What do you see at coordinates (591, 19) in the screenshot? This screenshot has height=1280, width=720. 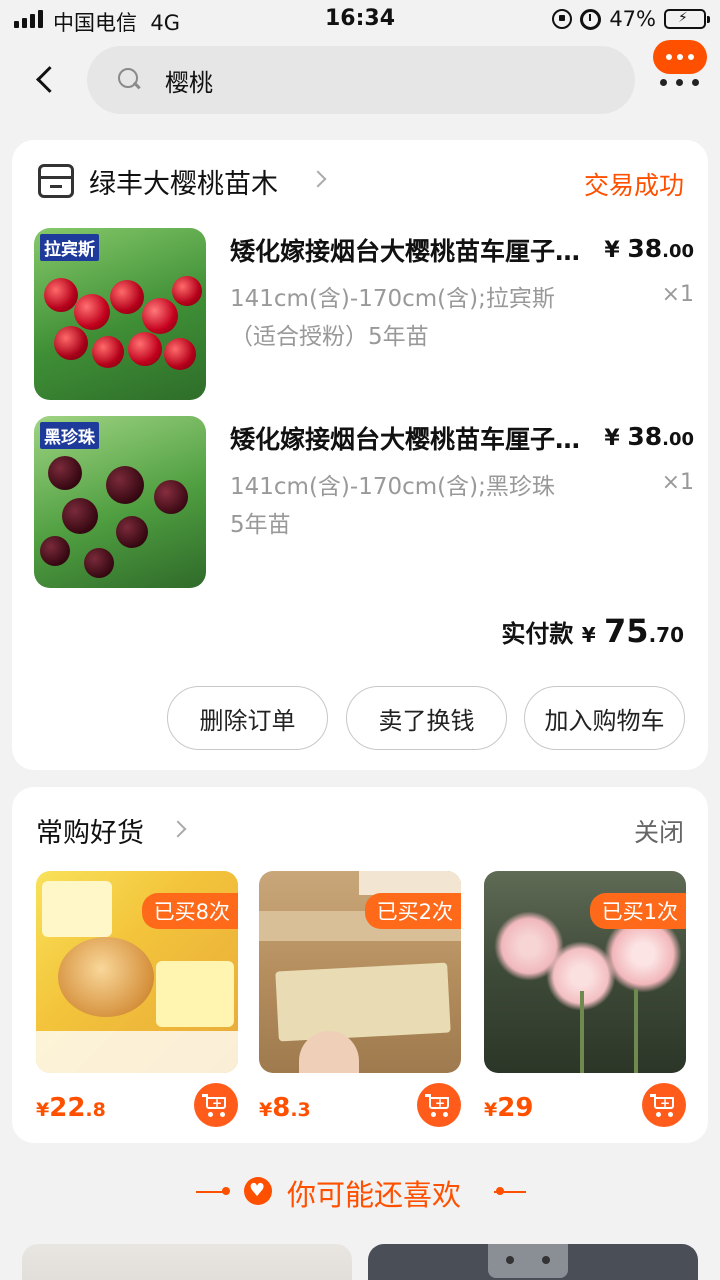 I see `alarm-icon` at bounding box center [591, 19].